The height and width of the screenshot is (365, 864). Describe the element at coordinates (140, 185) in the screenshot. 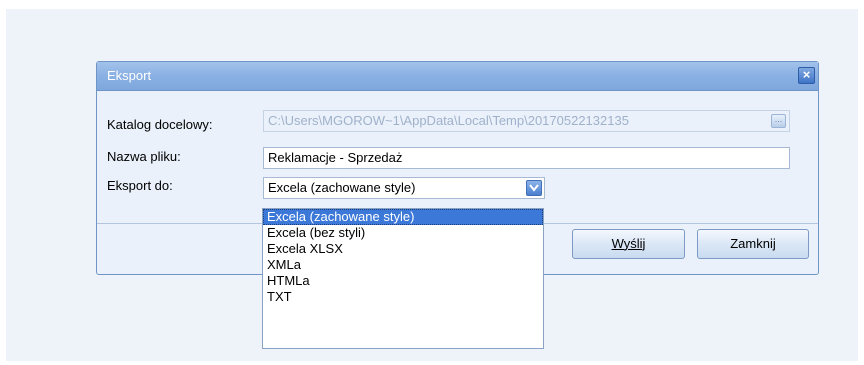

I see `export-label: Eksport do:` at that location.